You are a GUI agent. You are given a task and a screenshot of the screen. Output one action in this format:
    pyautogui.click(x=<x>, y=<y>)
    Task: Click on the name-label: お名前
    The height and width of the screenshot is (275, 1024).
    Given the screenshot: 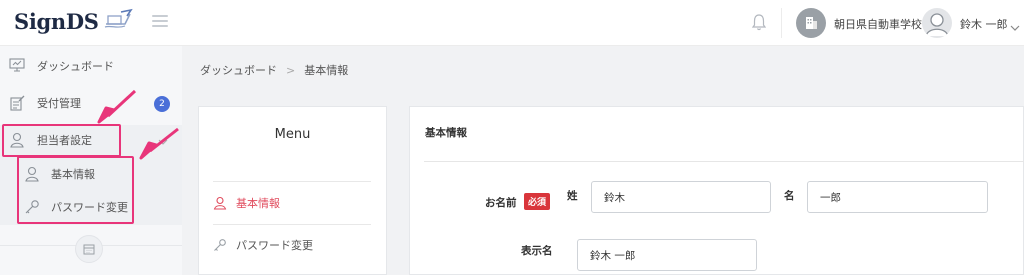 What is the action you would take?
    pyautogui.click(x=501, y=203)
    